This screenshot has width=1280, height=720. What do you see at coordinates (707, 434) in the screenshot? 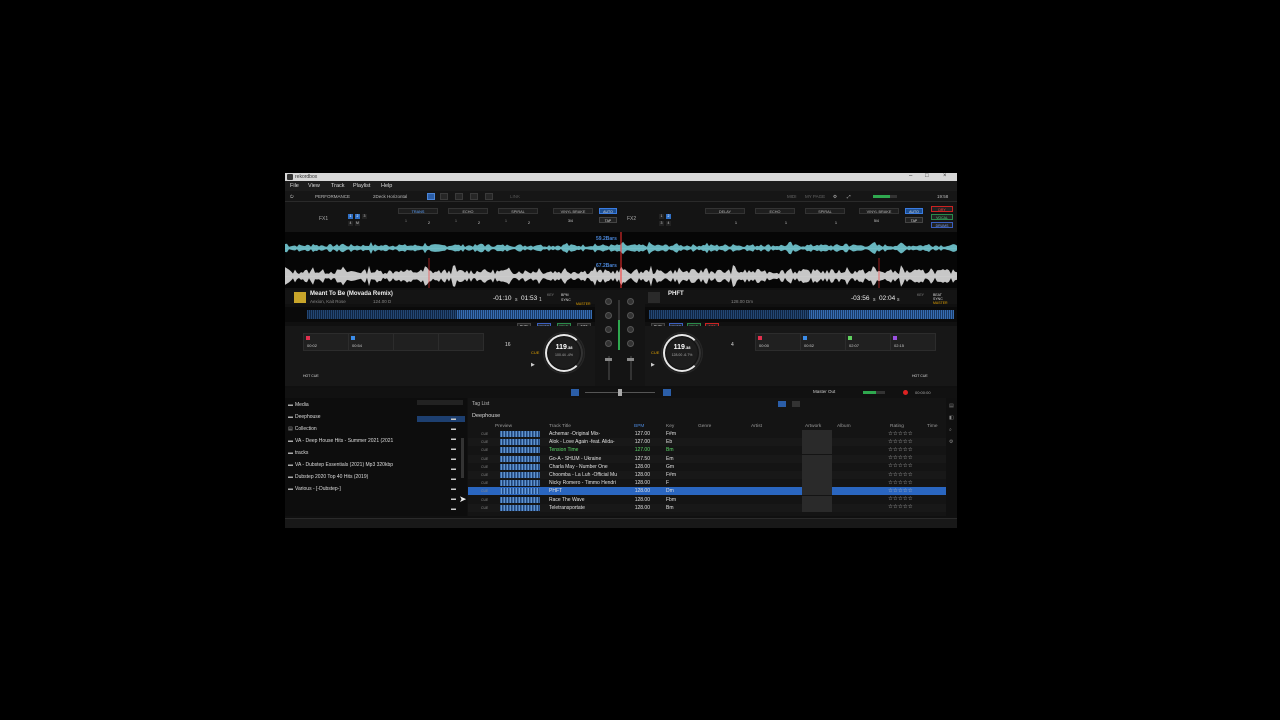
I see `table-row: CUE Achemar -Original Mix- 127.00 F#m ☆☆☆☆☆` at bounding box center [707, 434].